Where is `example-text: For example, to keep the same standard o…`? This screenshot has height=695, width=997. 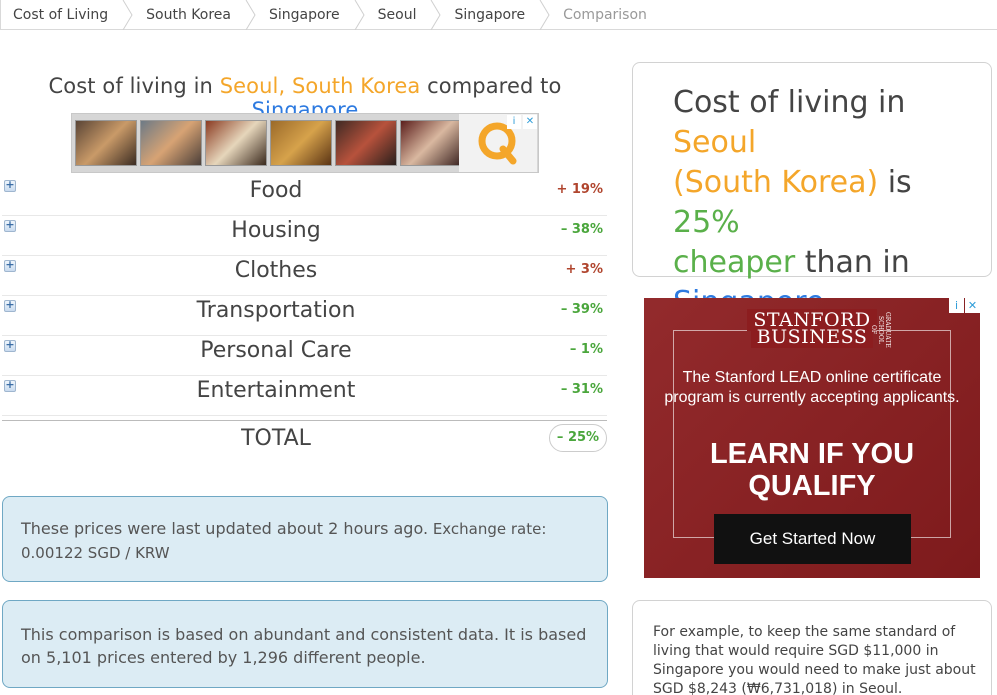
example-text: For example, to keep the same standard o… is located at coordinates (814, 659).